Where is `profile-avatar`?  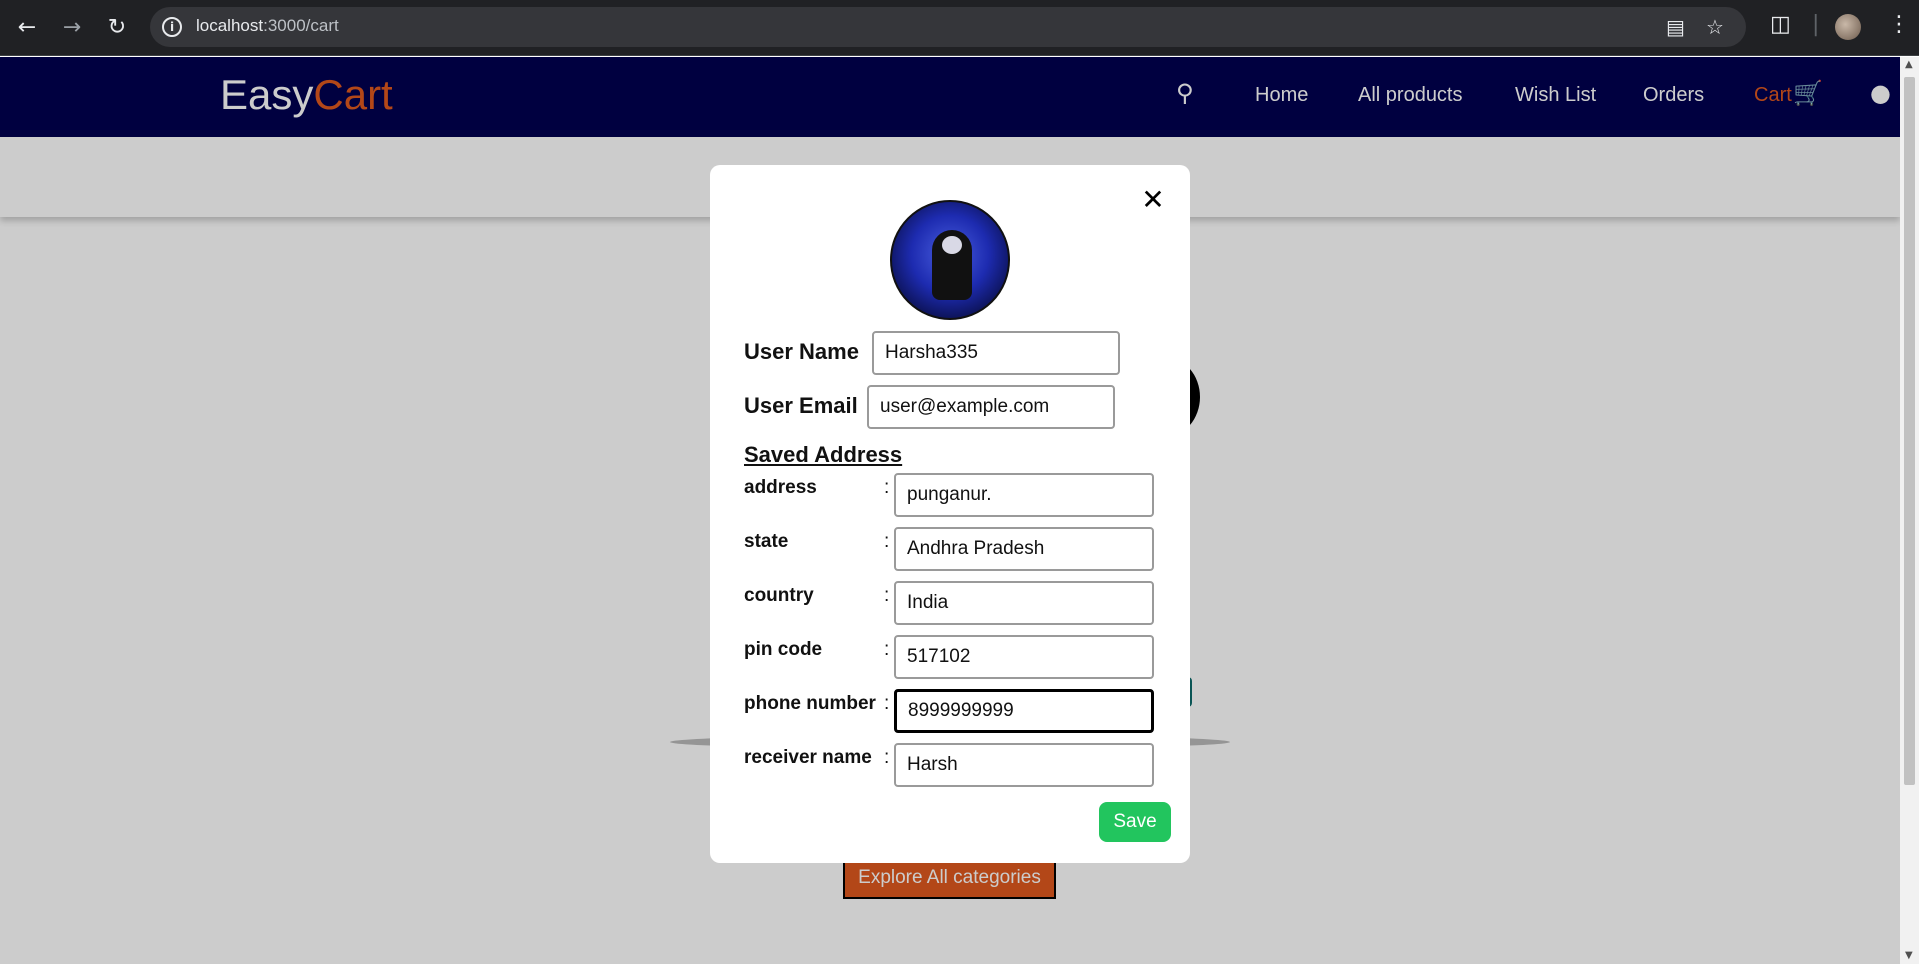
profile-avatar is located at coordinates (1848, 27).